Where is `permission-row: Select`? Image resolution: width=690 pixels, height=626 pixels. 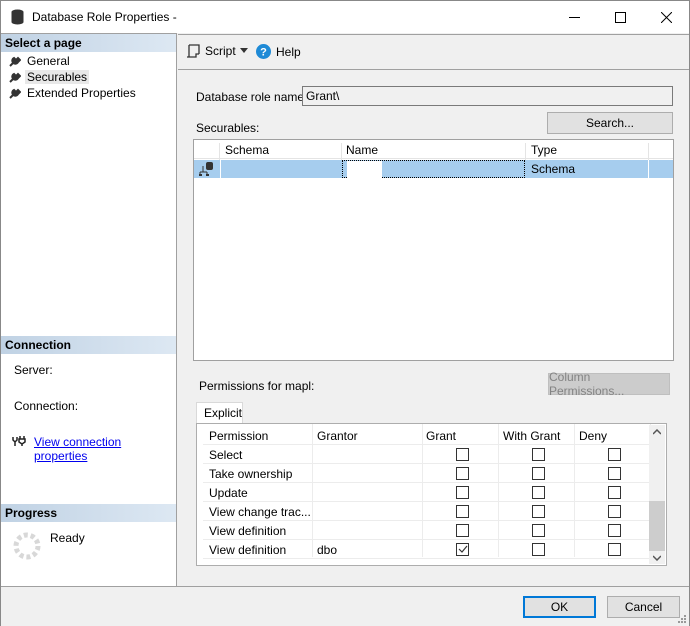 permission-row: Select is located at coordinates (426, 454).